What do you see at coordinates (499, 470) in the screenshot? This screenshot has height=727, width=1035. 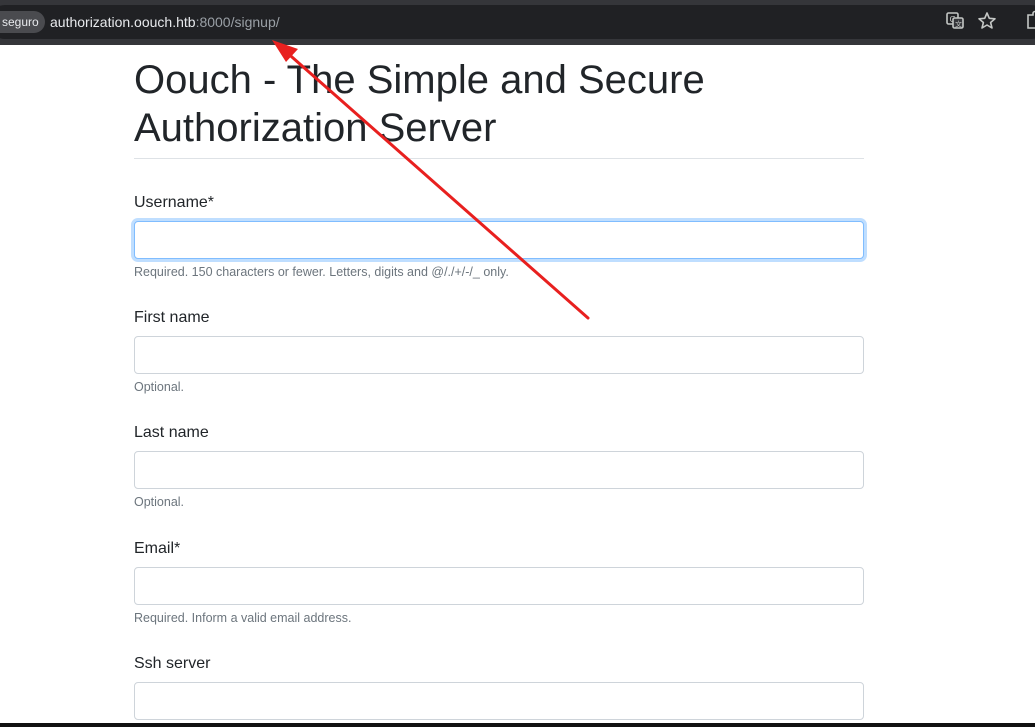 I see `last-name-input` at bounding box center [499, 470].